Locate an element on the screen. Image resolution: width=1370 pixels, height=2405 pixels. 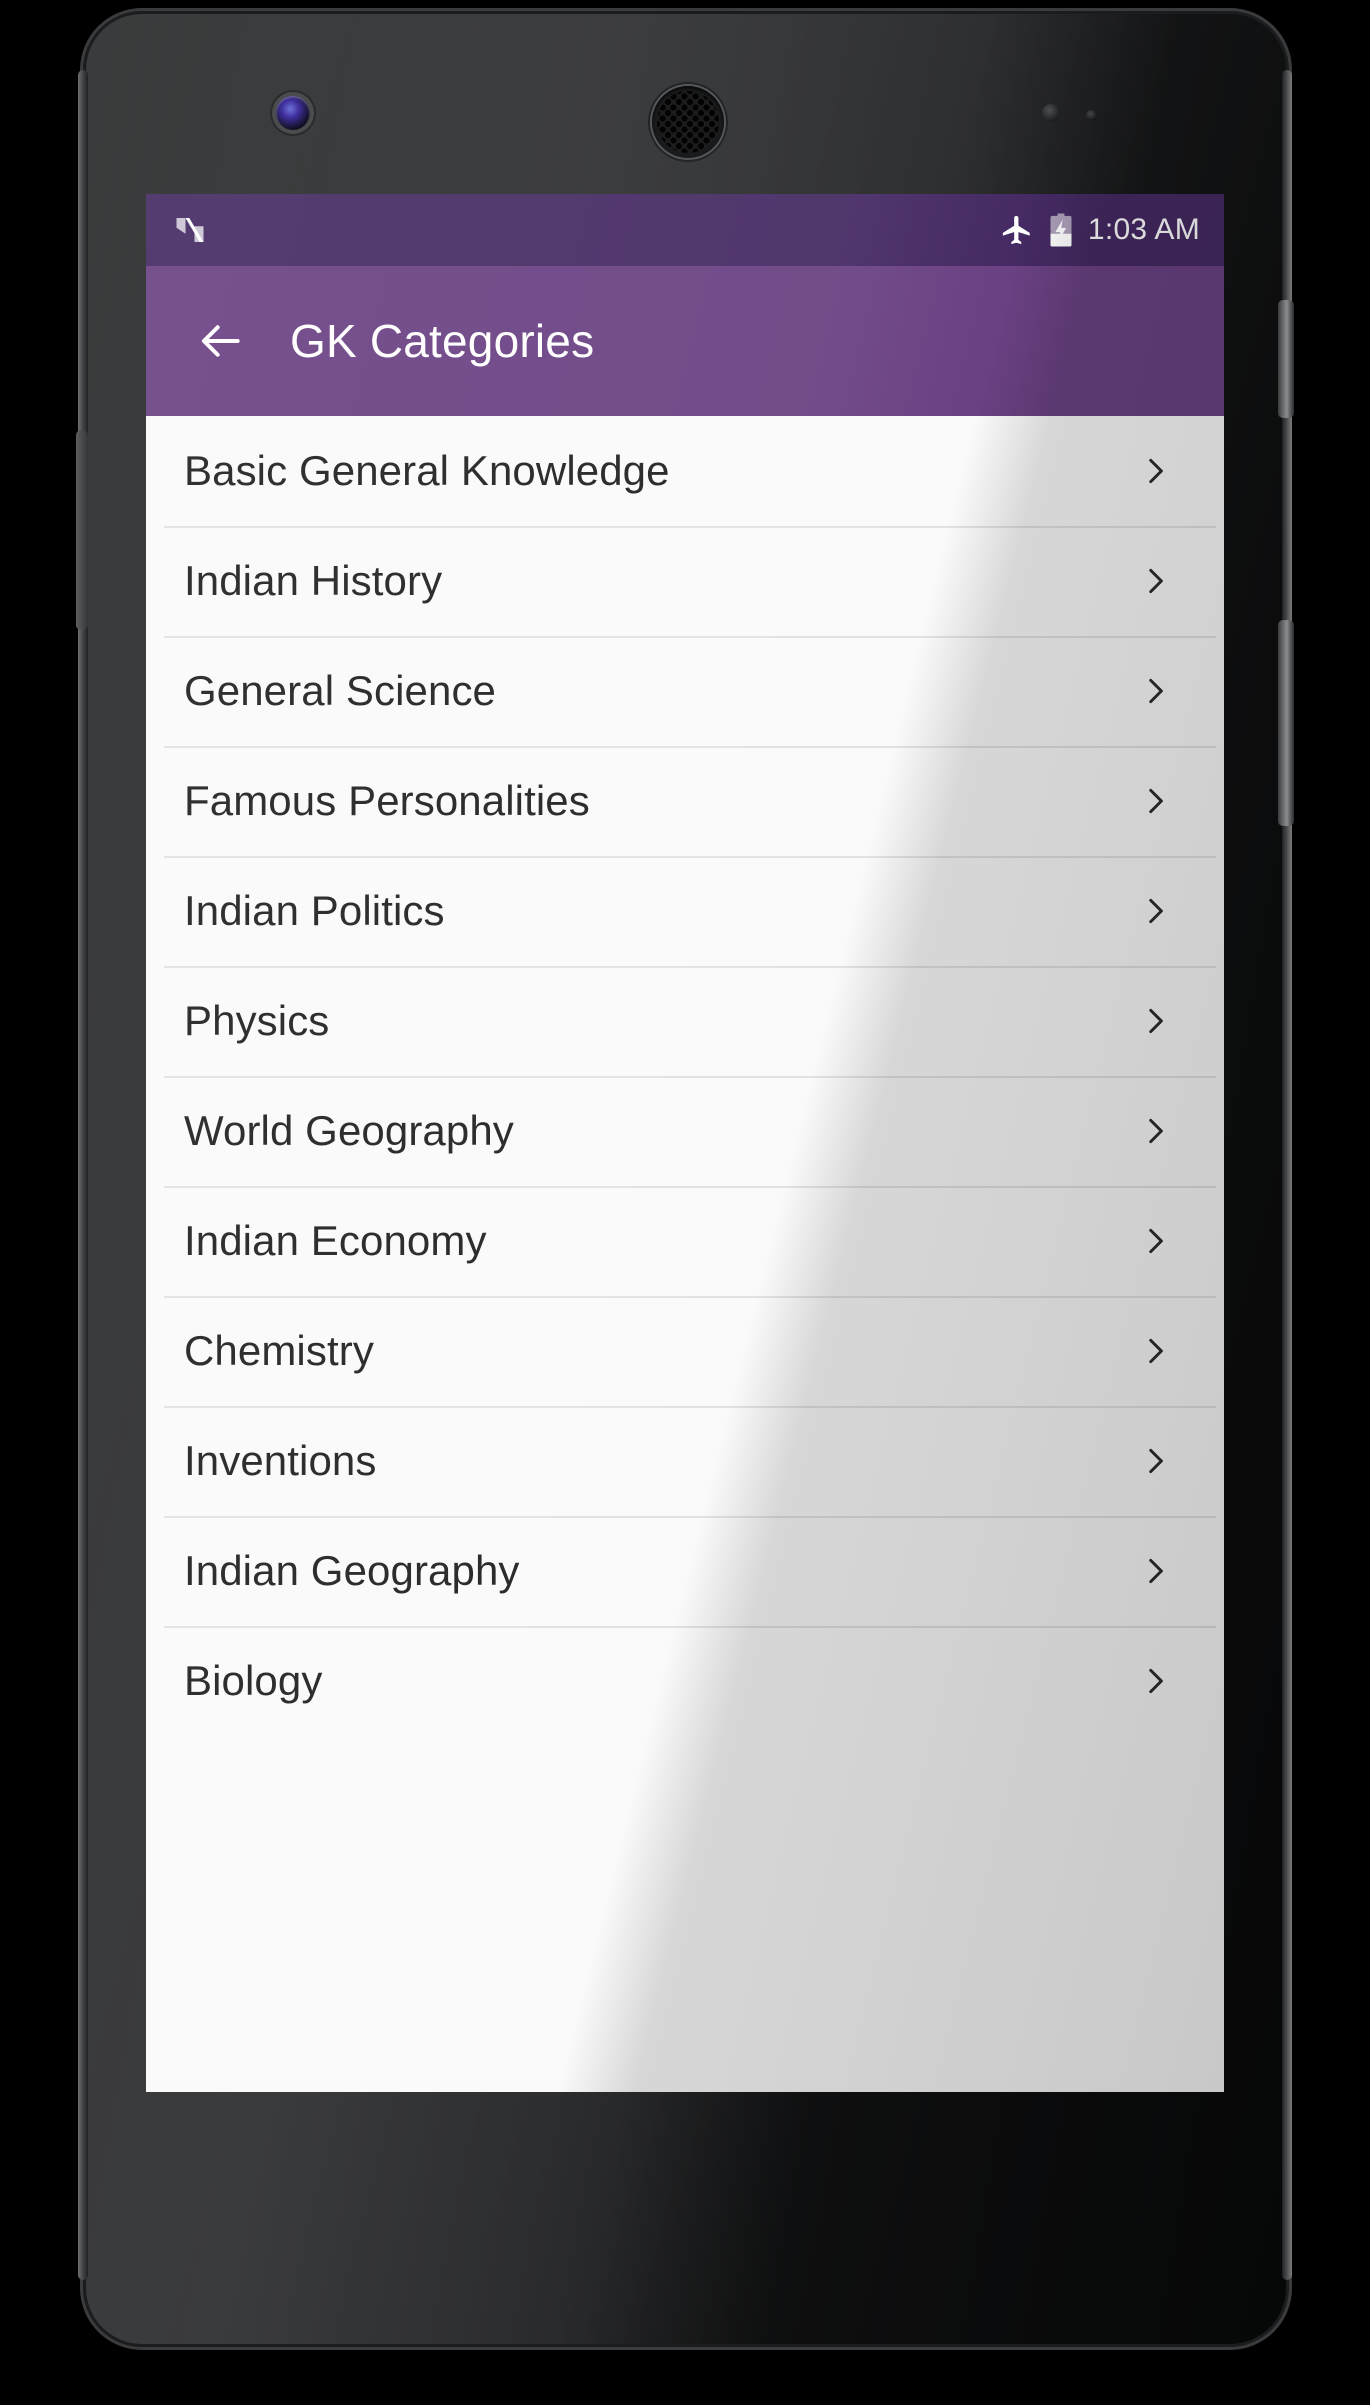
list-item: Indian Politics is located at coordinates (685, 911).